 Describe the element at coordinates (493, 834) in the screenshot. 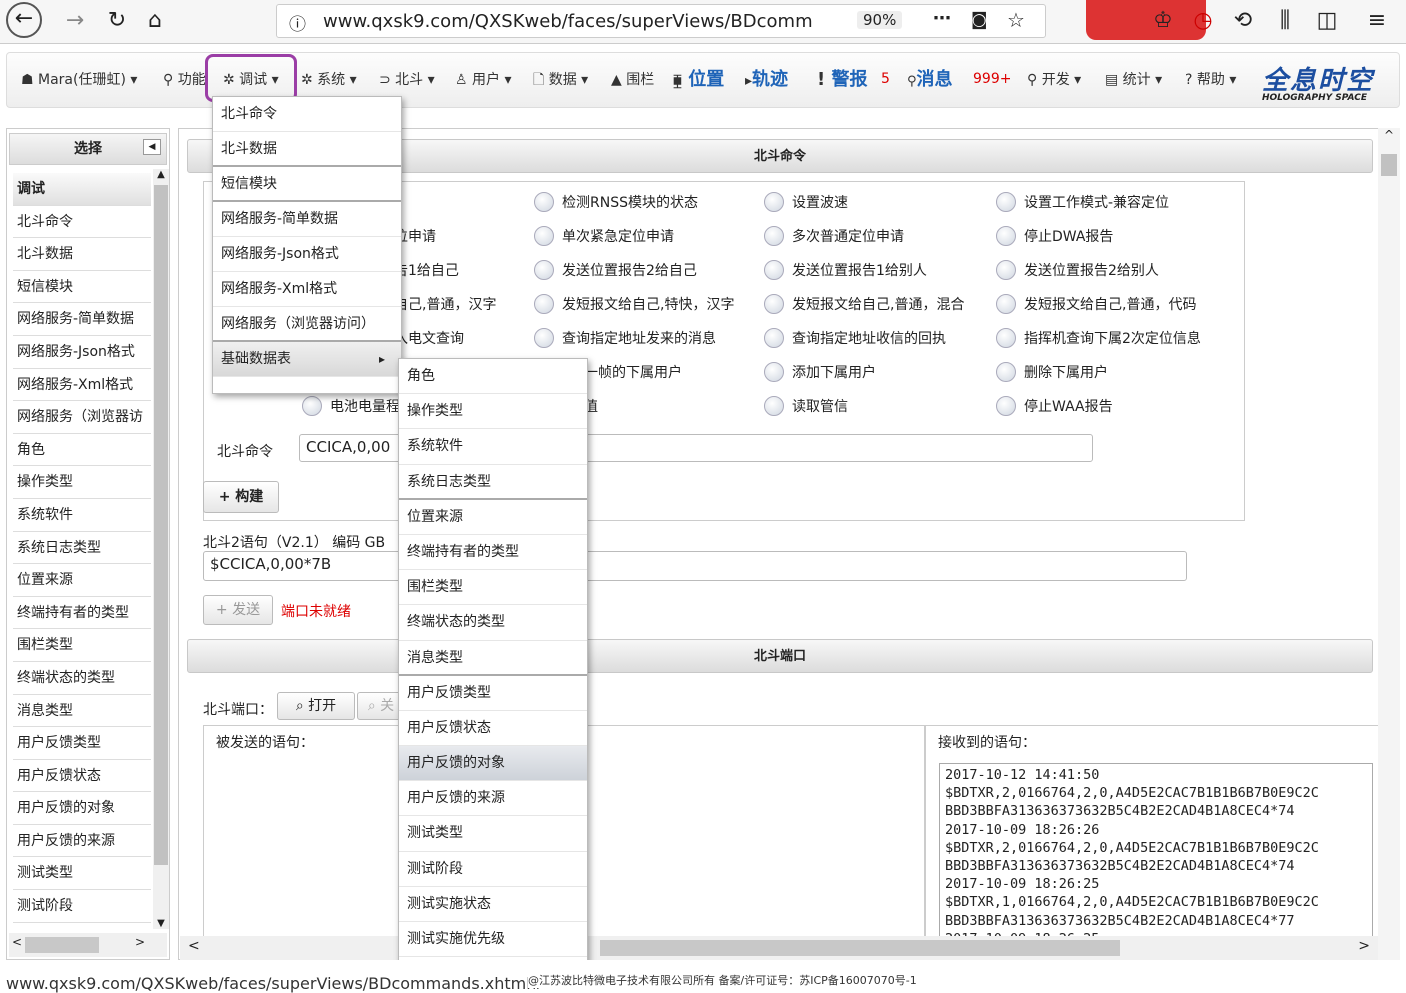

I see `basic-data-menu-item: 测试类型` at that location.